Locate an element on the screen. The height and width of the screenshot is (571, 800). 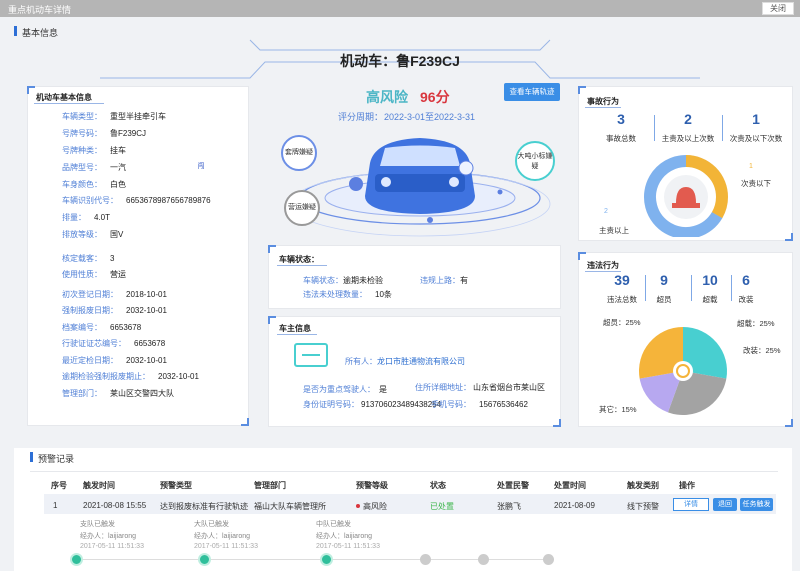
detail-button: 详情 is located at coordinates (691, 504).